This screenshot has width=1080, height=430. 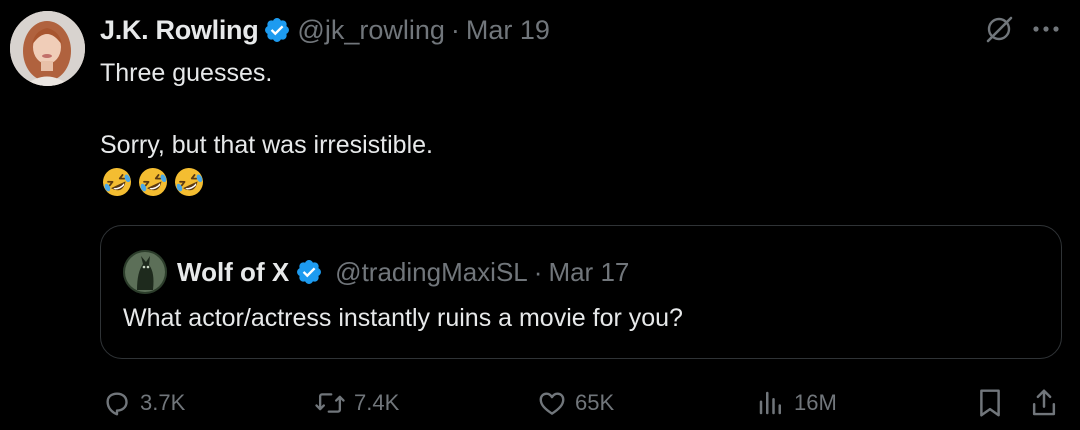 What do you see at coordinates (377, 402) in the screenshot?
I see `repost-count: 7.4K` at bounding box center [377, 402].